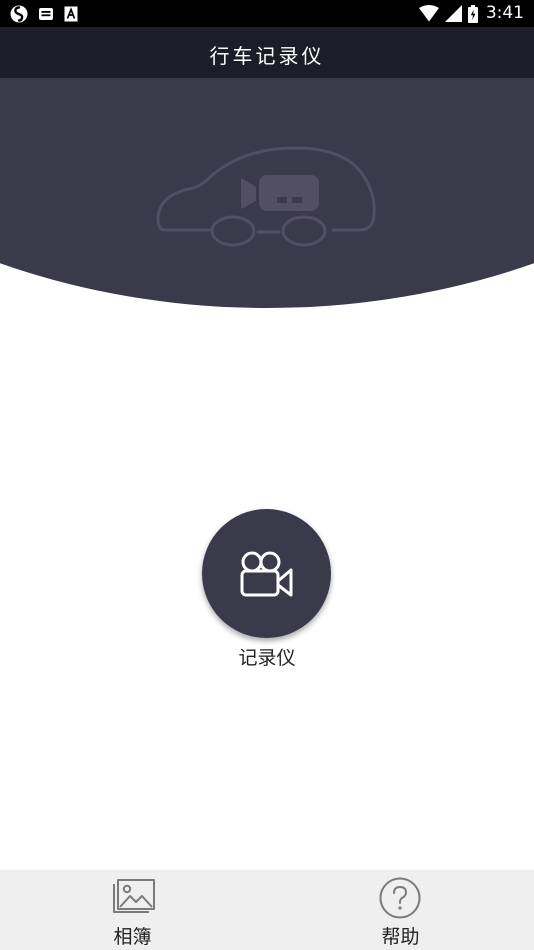 This screenshot has width=534, height=950. What do you see at coordinates (267, 56) in the screenshot?
I see `page-title: 行车记录仪` at bounding box center [267, 56].